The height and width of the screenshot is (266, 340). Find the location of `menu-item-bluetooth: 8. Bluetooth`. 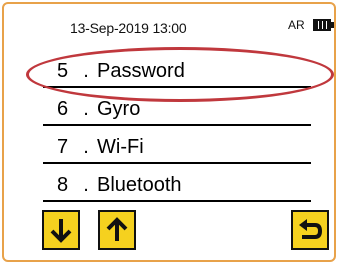

menu-item-bluetooth: 8. Bluetooth is located at coordinates (177, 185).